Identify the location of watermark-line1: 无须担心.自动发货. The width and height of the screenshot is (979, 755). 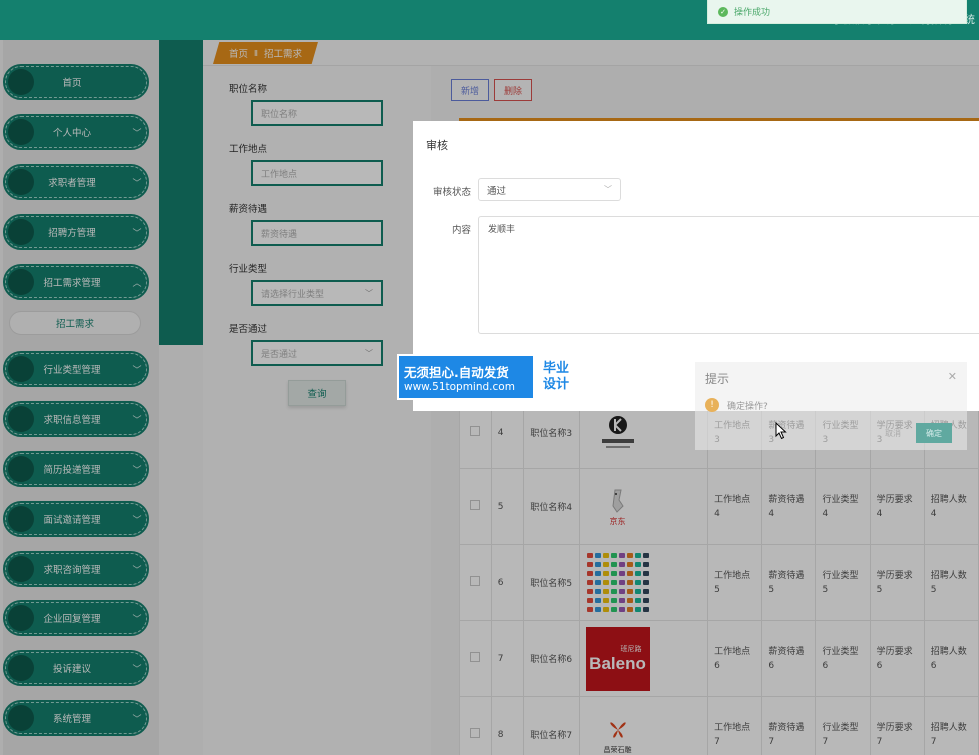
(456, 372).